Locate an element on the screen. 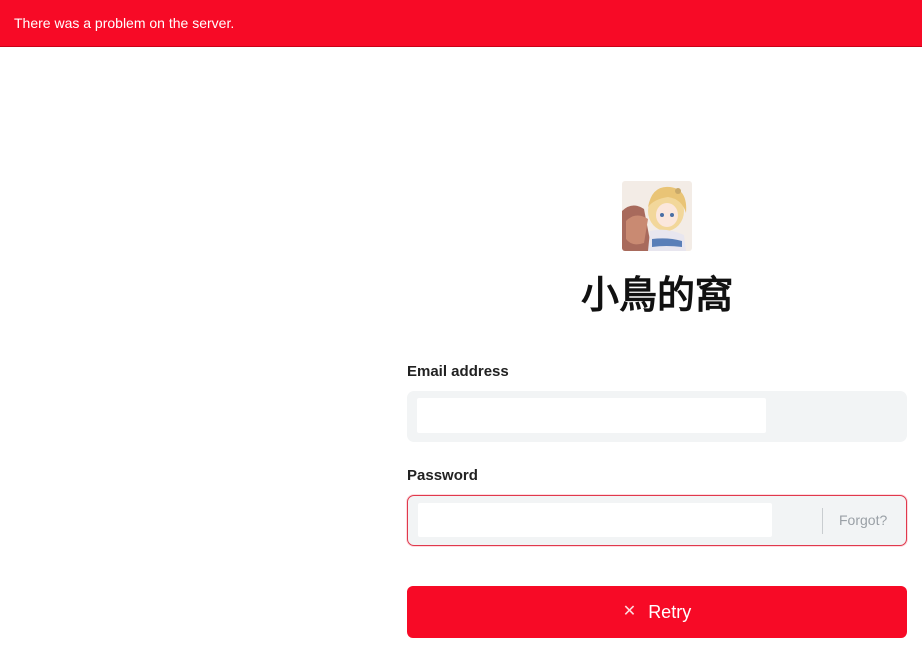  password-field-container: Forgot? is located at coordinates (657, 520).